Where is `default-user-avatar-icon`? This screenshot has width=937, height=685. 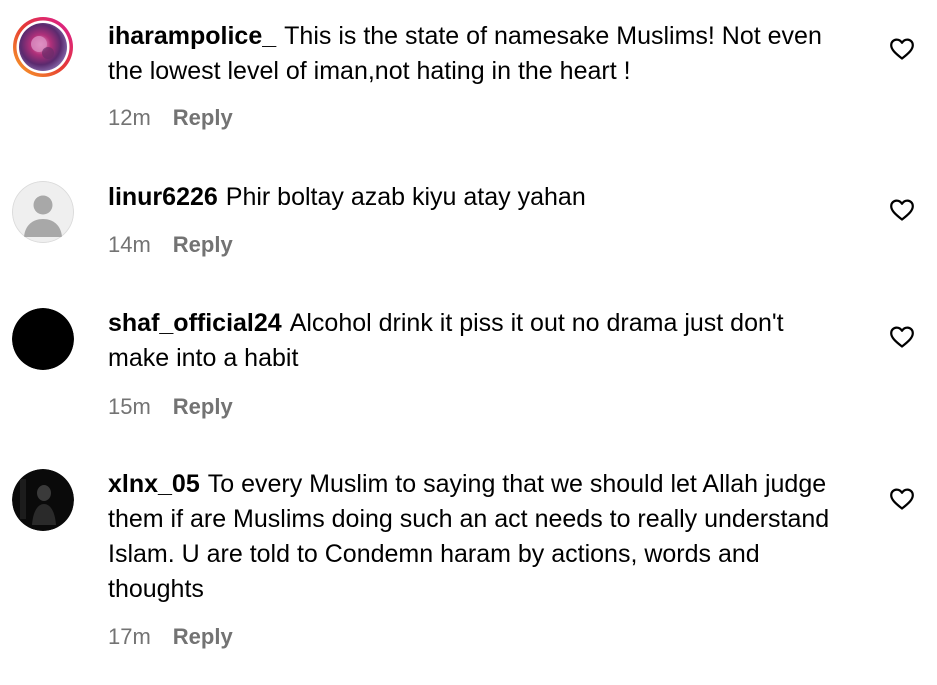
default-user-avatar-icon is located at coordinates (43, 212).